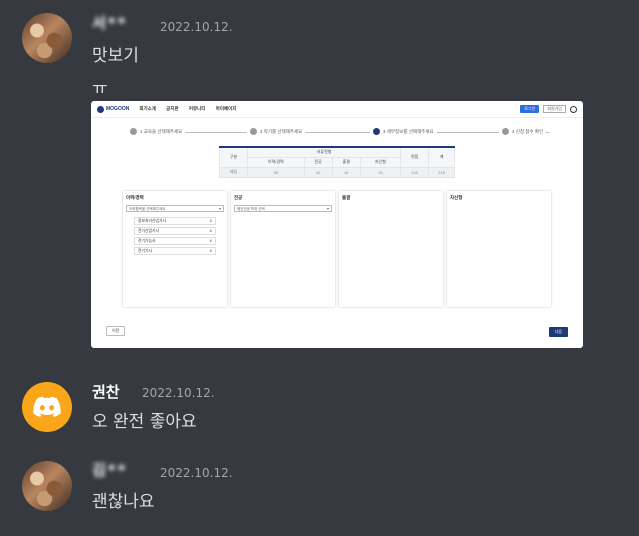  I want to click on major-select: 해당전공 학과 선택, so click(283, 208).